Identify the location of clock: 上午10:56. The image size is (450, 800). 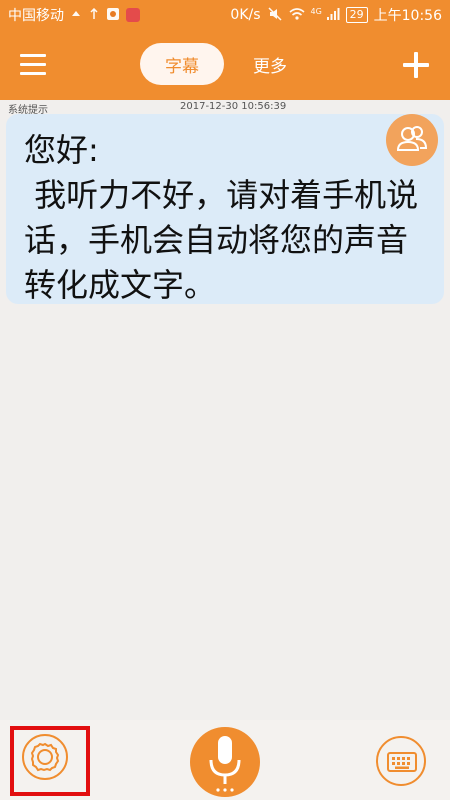
(407, 16).